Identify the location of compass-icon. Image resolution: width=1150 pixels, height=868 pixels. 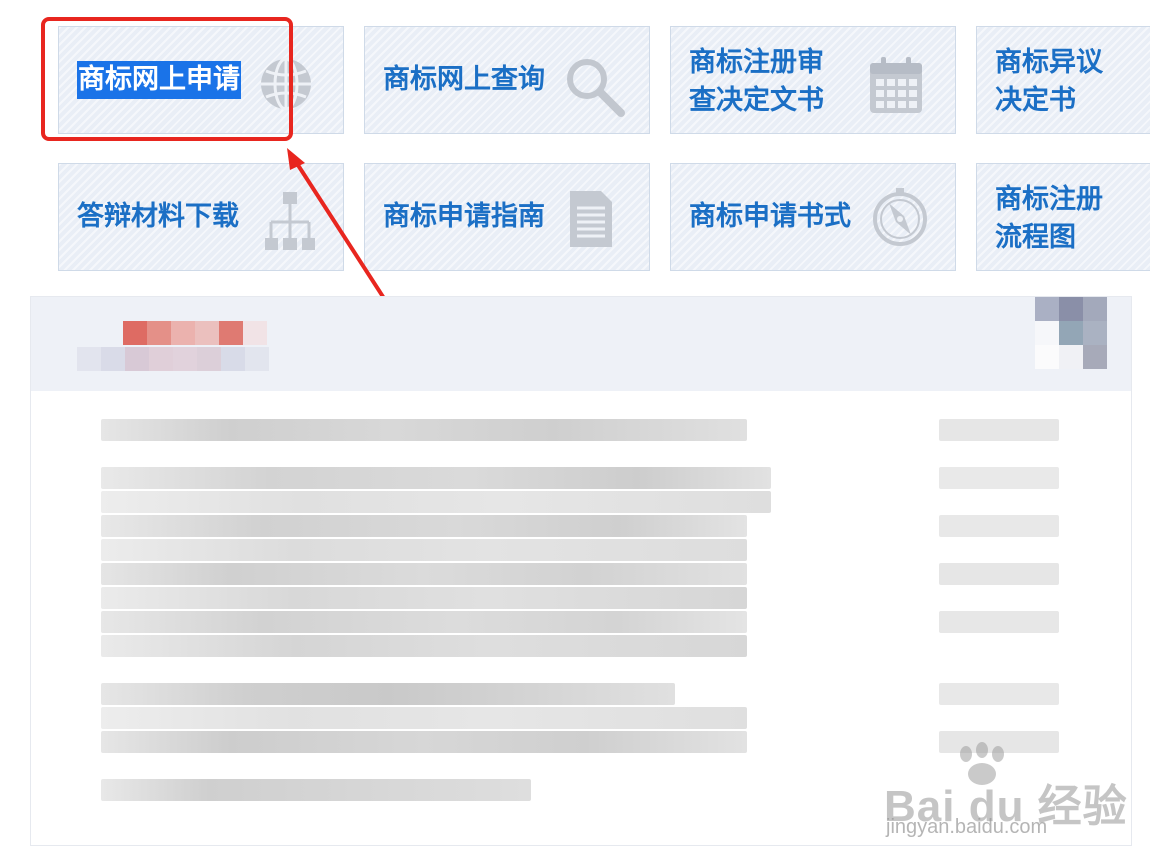
(900, 217).